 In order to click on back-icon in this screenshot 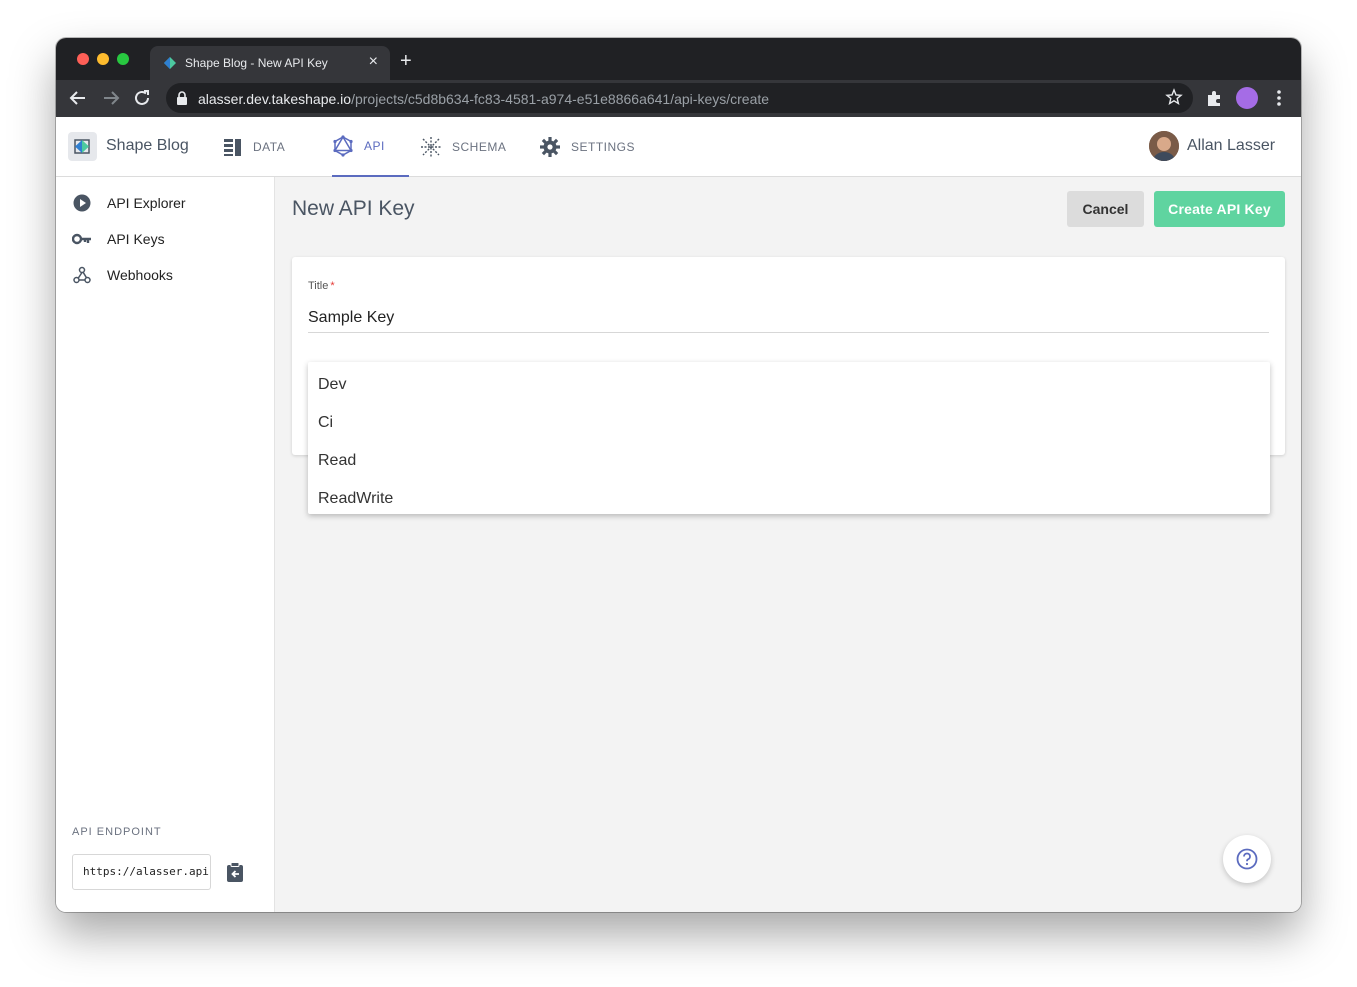, I will do `click(78, 98)`.